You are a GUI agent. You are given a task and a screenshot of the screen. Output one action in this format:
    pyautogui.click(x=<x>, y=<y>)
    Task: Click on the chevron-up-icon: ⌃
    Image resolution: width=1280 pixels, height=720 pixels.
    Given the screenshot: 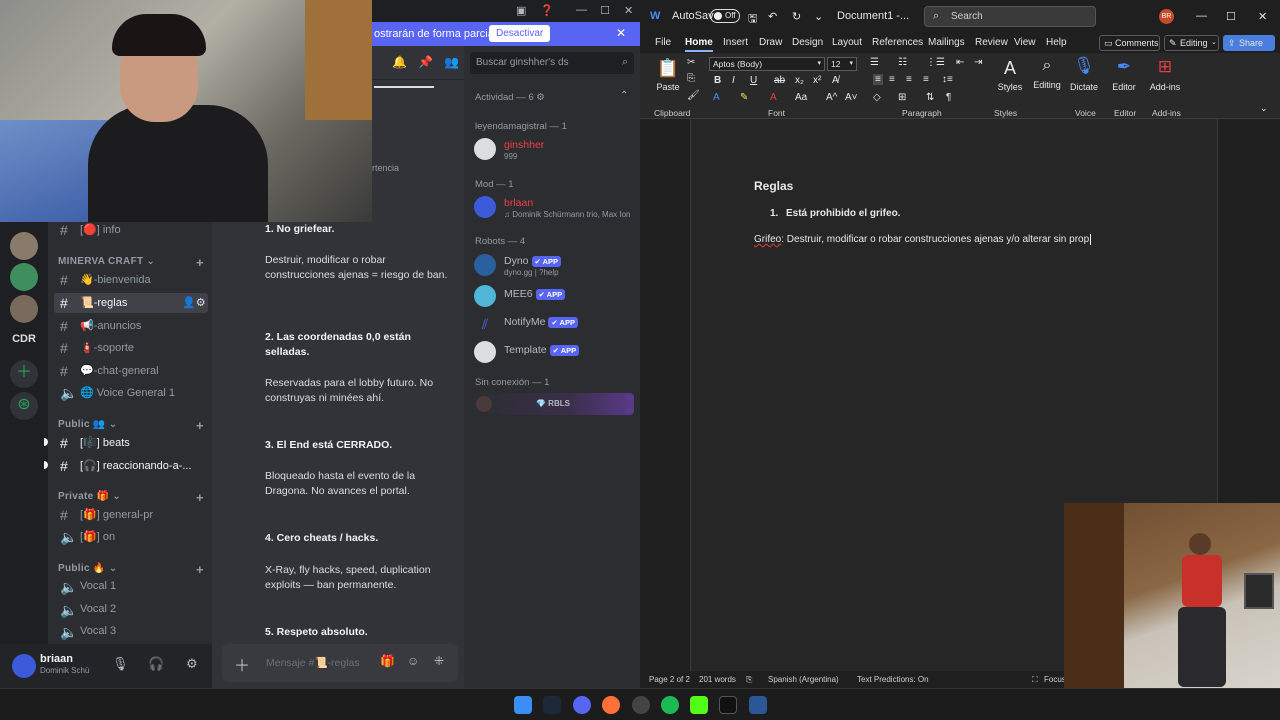 What is the action you would take?
    pyautogui.click(x=624, y=95)
    